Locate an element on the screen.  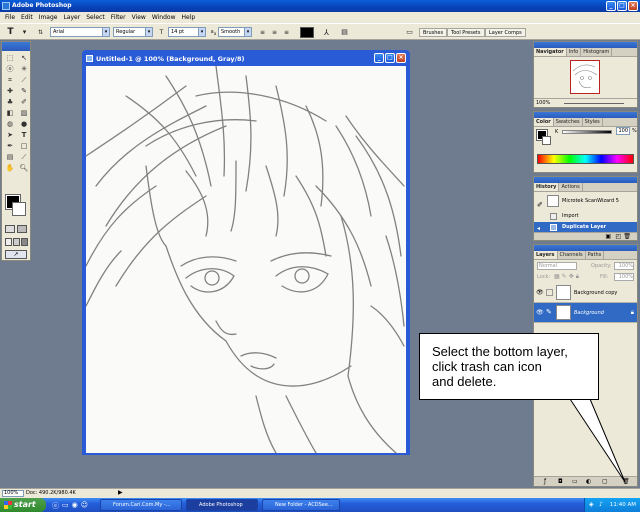
screen-mode-full-menu-icon is located at coordinates (16, 242).